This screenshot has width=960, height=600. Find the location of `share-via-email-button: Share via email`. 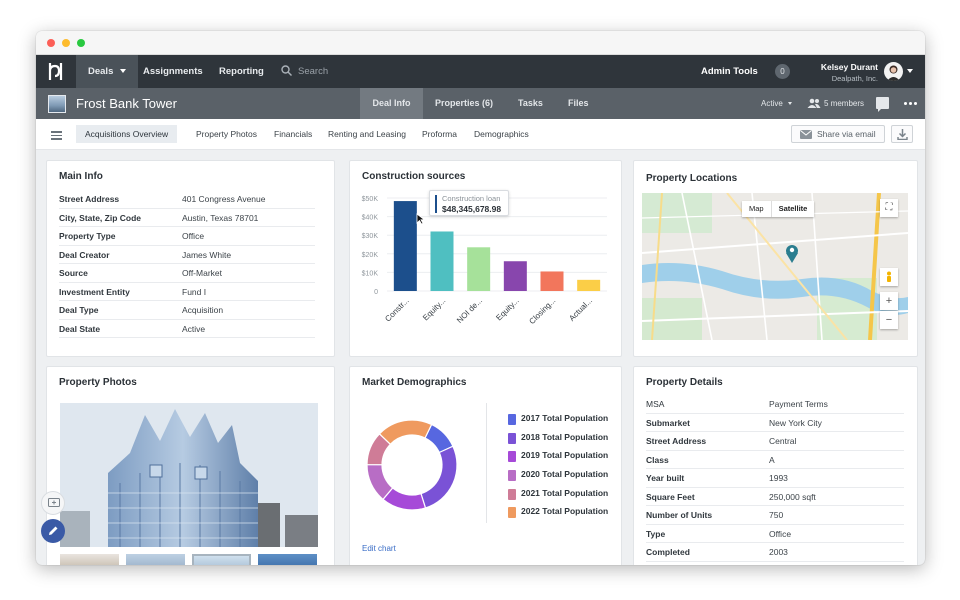

share-via-email-button: Share via email is located at coordinates (838, 134).